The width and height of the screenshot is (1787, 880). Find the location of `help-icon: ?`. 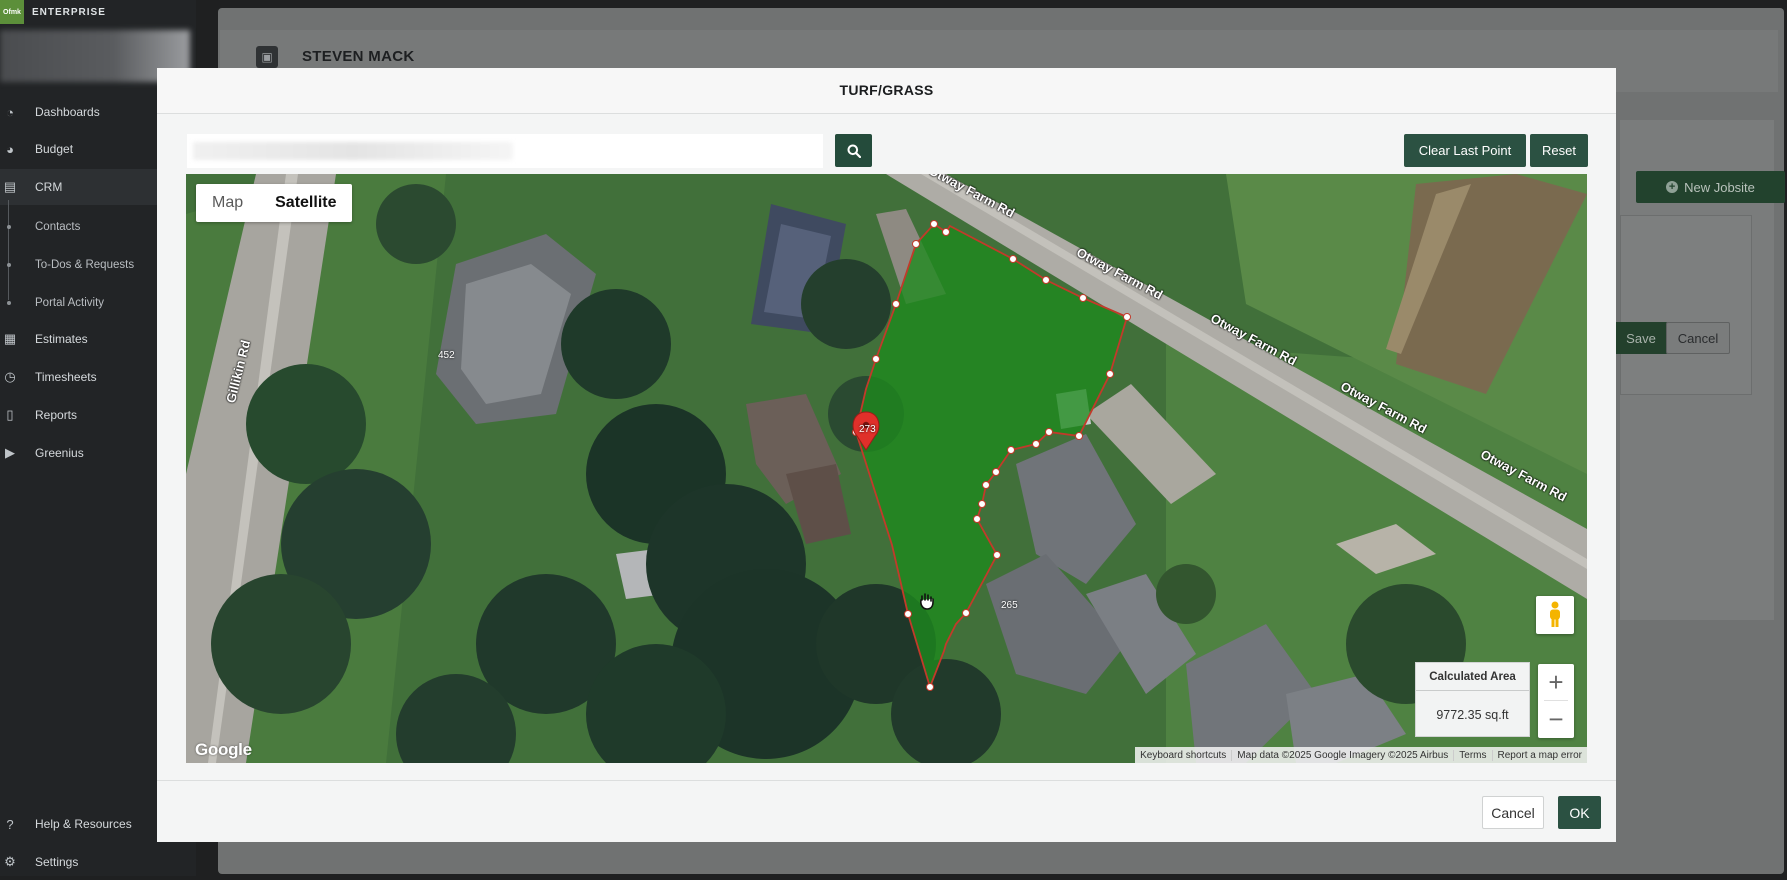

help-icon: ? is located at coordinates (10, 824).